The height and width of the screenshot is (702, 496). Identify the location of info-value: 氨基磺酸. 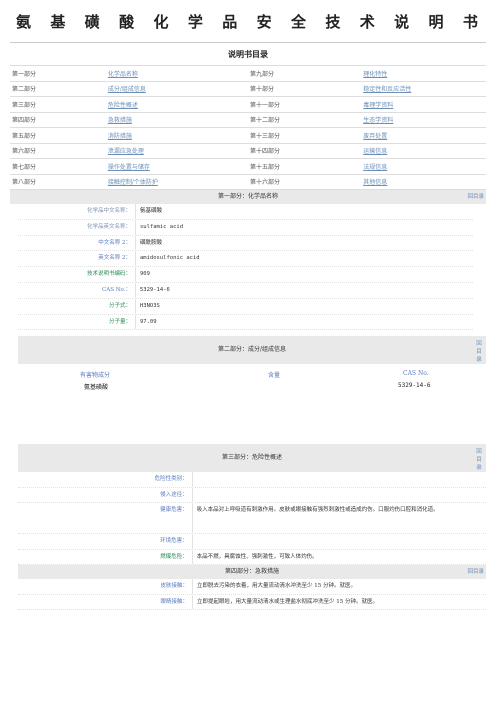
(148, 211).